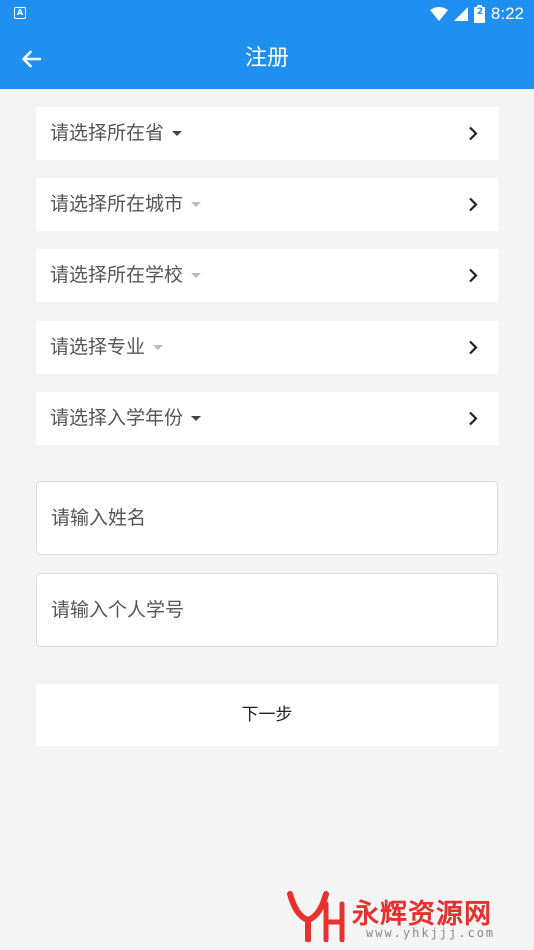  I want to click on status-icons: 2 8:22, so click(476, 14).